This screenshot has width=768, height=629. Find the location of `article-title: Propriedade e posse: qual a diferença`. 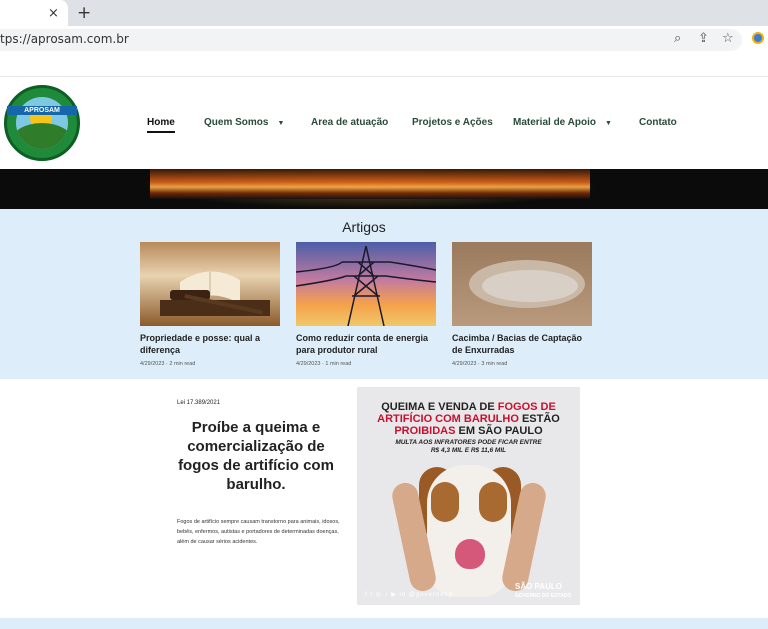

article-title: Propriedade e posse: qual a diferença is located at coordinates (210, 344).